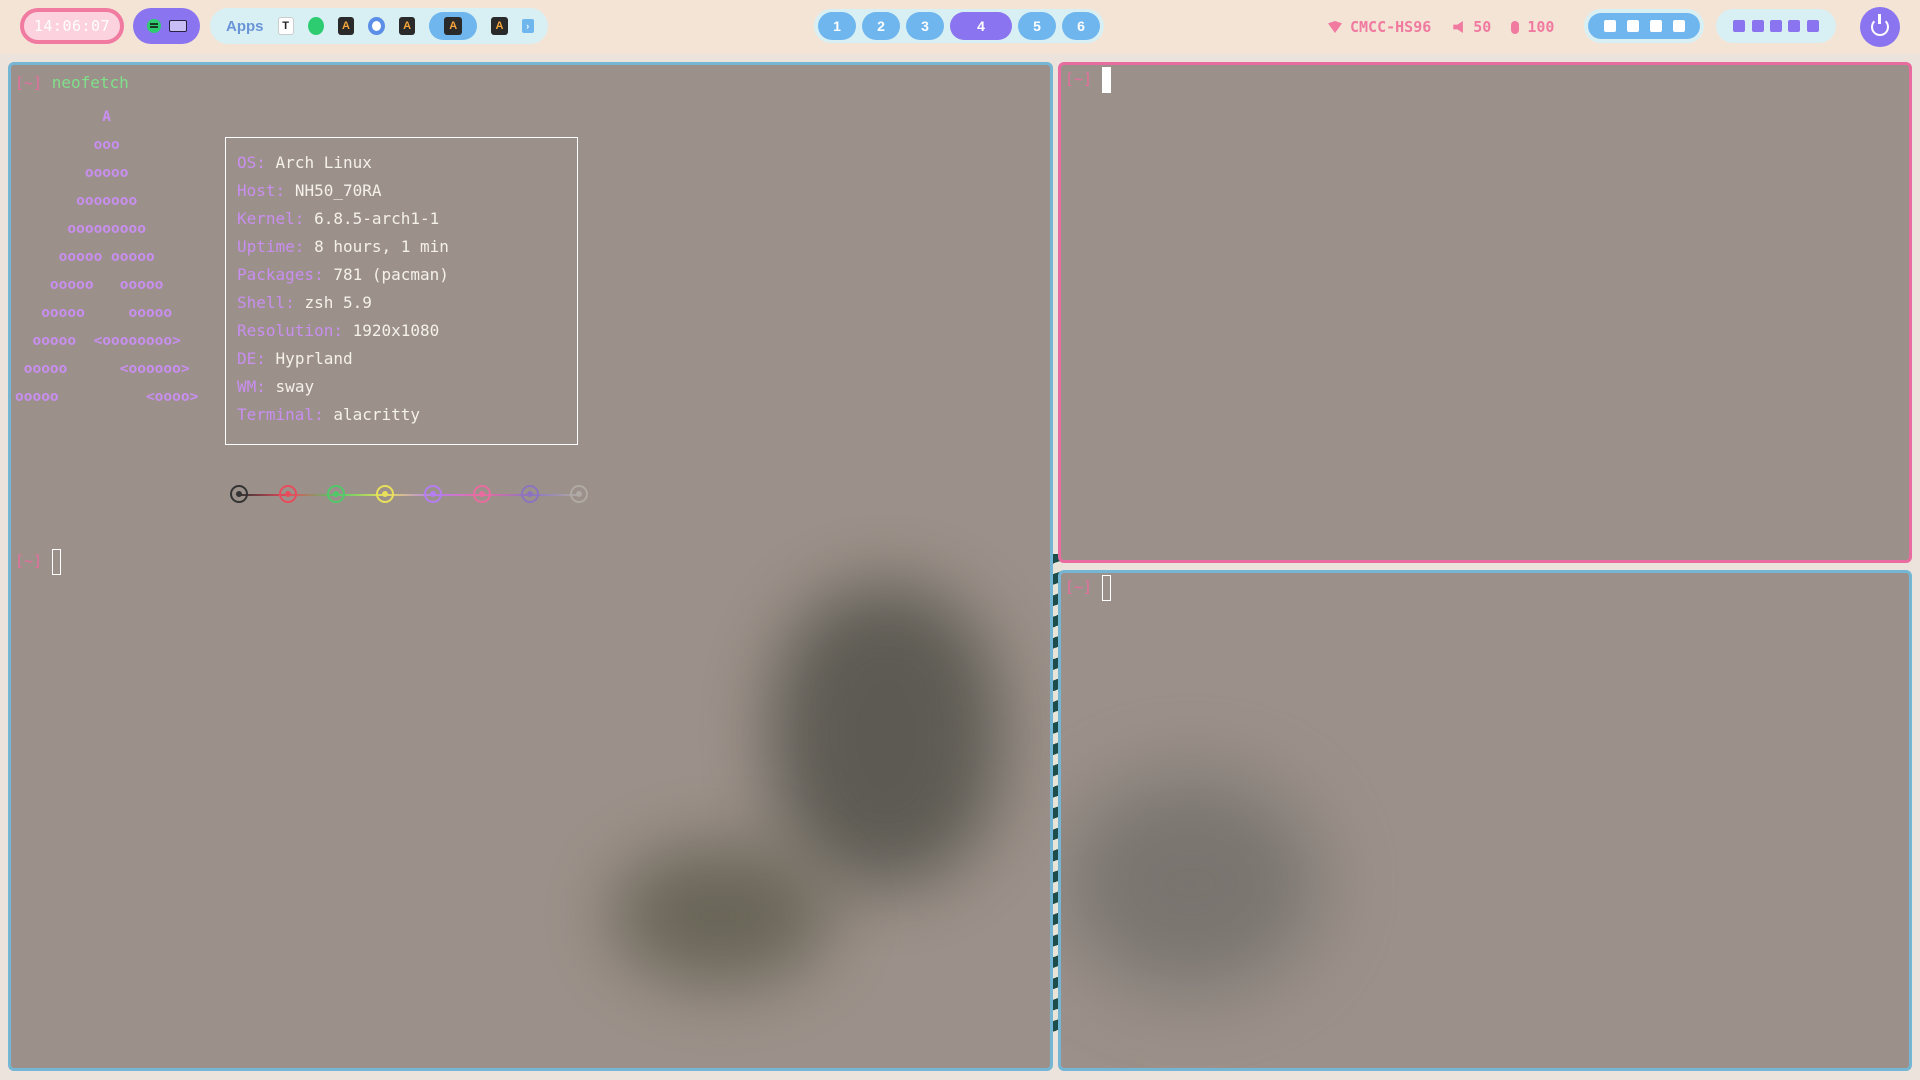 The width and height of the screenshot is (1920, 1080). Describe the element at coordinates (247, 358) in the screenshot. I see `info-key: DE` at that location.